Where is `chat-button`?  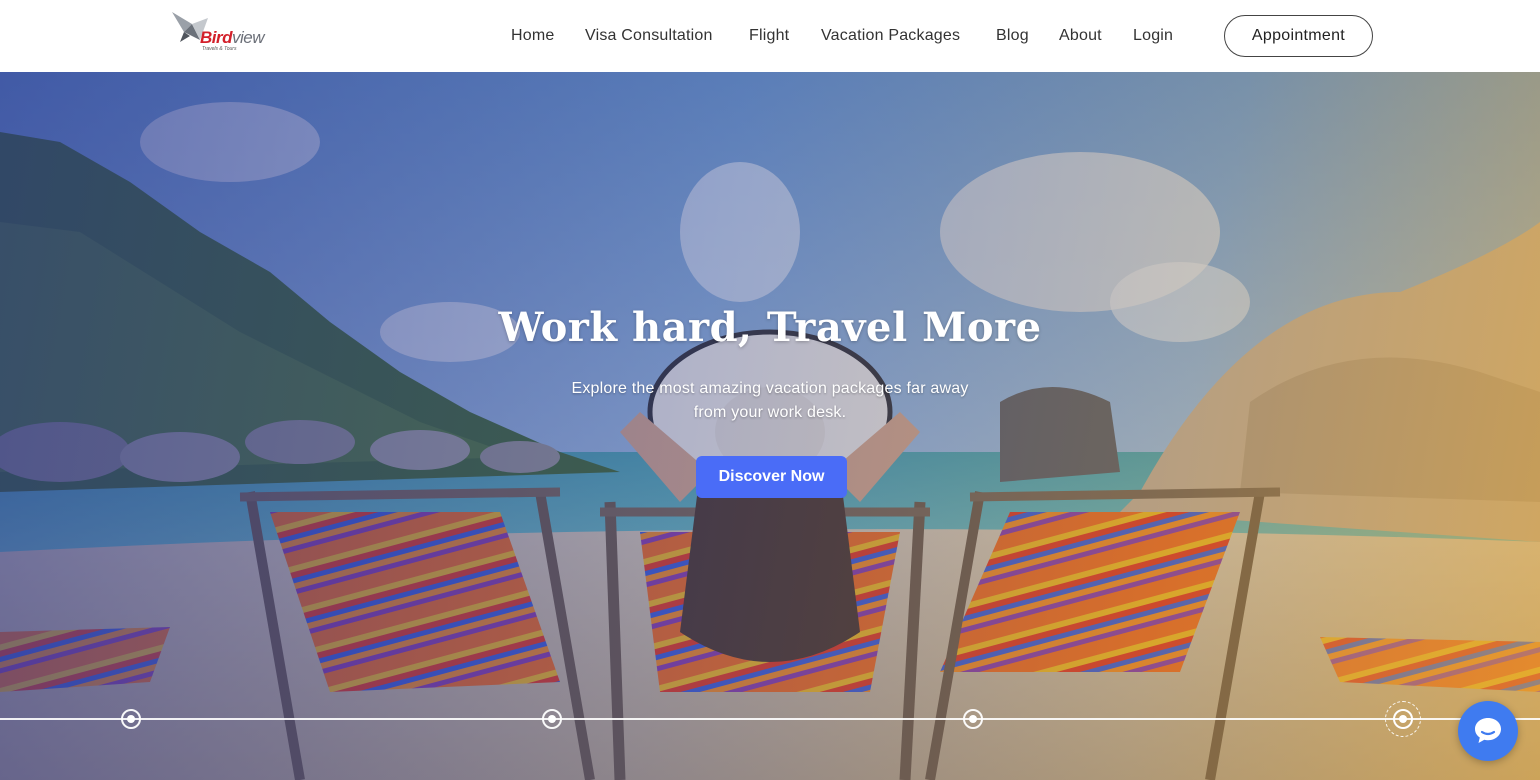 chat-button is located at coordinates (1488, 731).